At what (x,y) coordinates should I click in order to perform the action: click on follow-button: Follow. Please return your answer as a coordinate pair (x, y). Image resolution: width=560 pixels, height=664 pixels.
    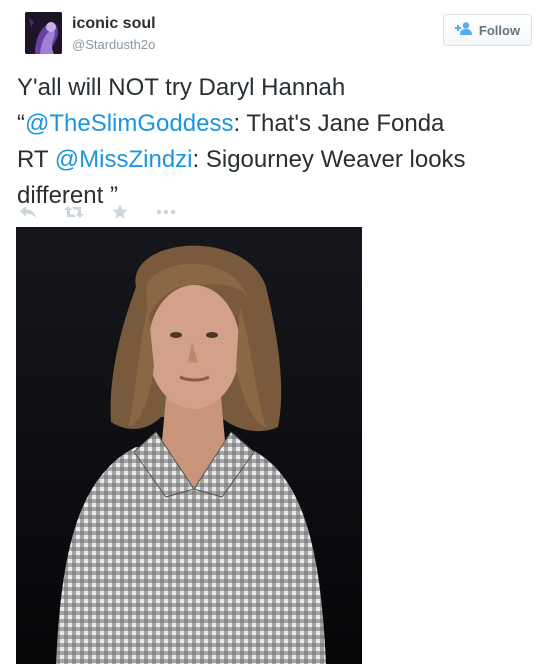
    Looking at the image, I should click on (487, 30).